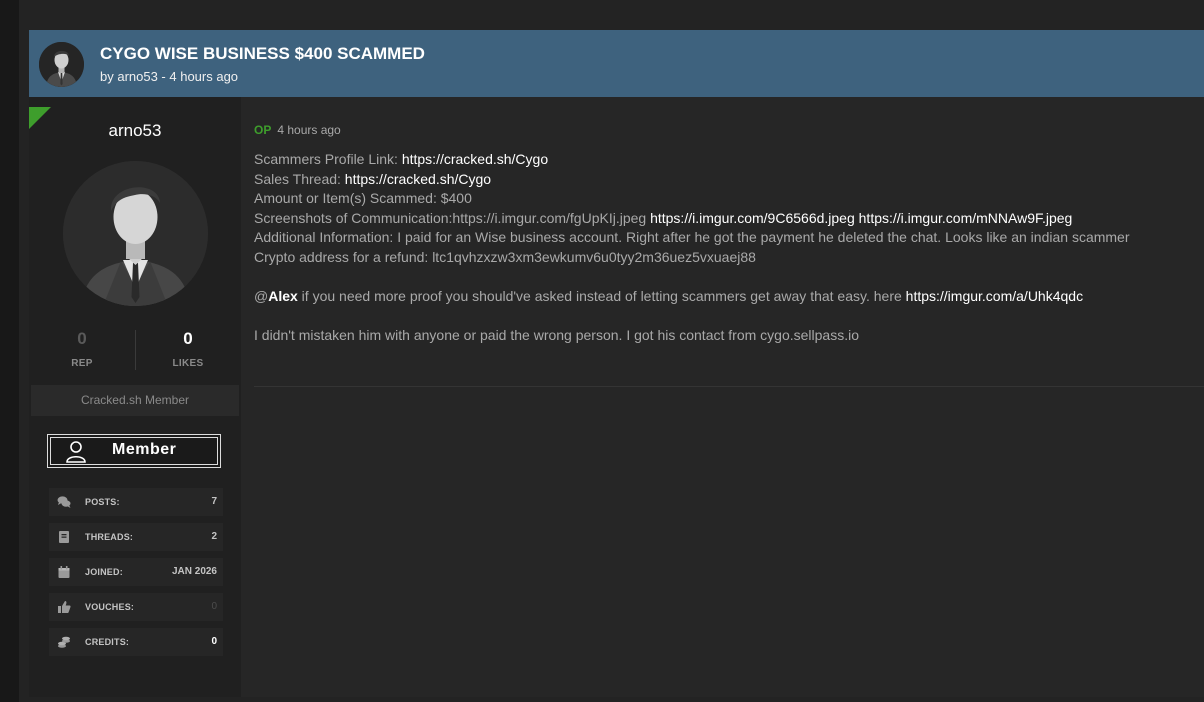 The height and width of the screenshot is (702, 1204). What do you see at coordinates (475, 159) in the screenshot?
I see `profile-link: https://cracked.sh/Cygo` at bounding box center [475, 159].